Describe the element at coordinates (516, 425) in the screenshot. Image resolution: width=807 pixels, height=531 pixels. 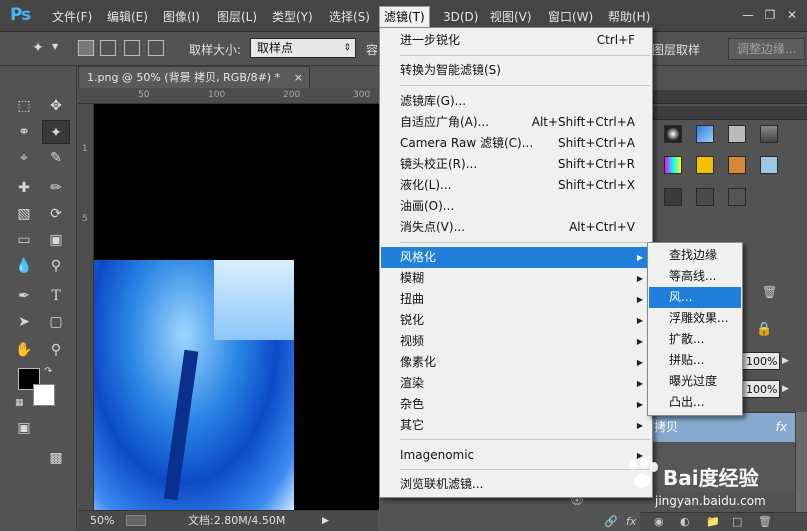
I see `filter-other: 其它 ▶` at that location.